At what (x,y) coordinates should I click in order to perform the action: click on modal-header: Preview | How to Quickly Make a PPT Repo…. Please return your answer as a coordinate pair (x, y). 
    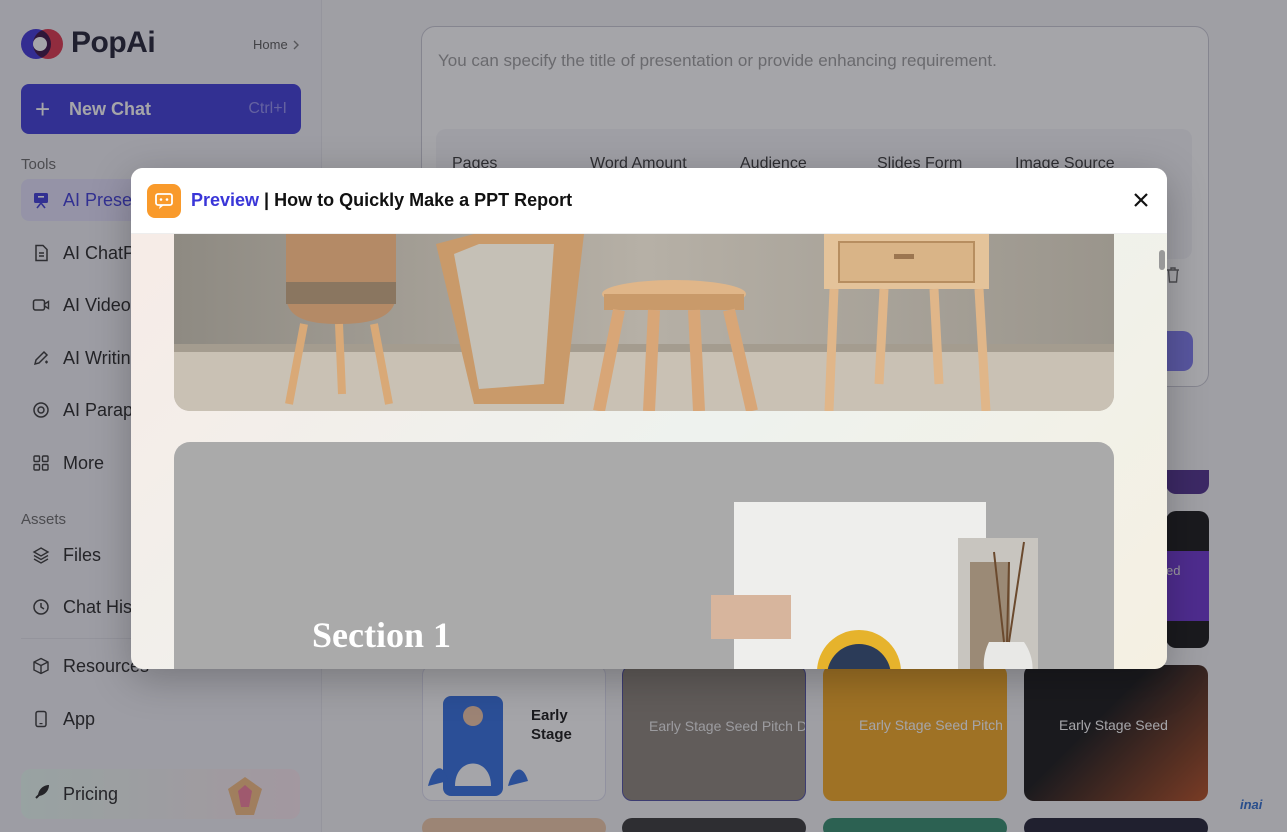
    Looking at the image, I should click on (649, 201).